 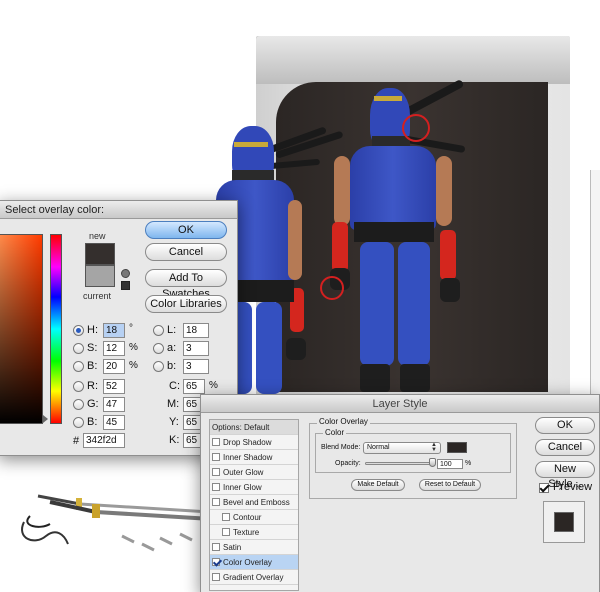 What do you see at coordinates (378, 485) in the screenshot?
I see `make-default-button: Make Default` at bounding box center [378, 485].